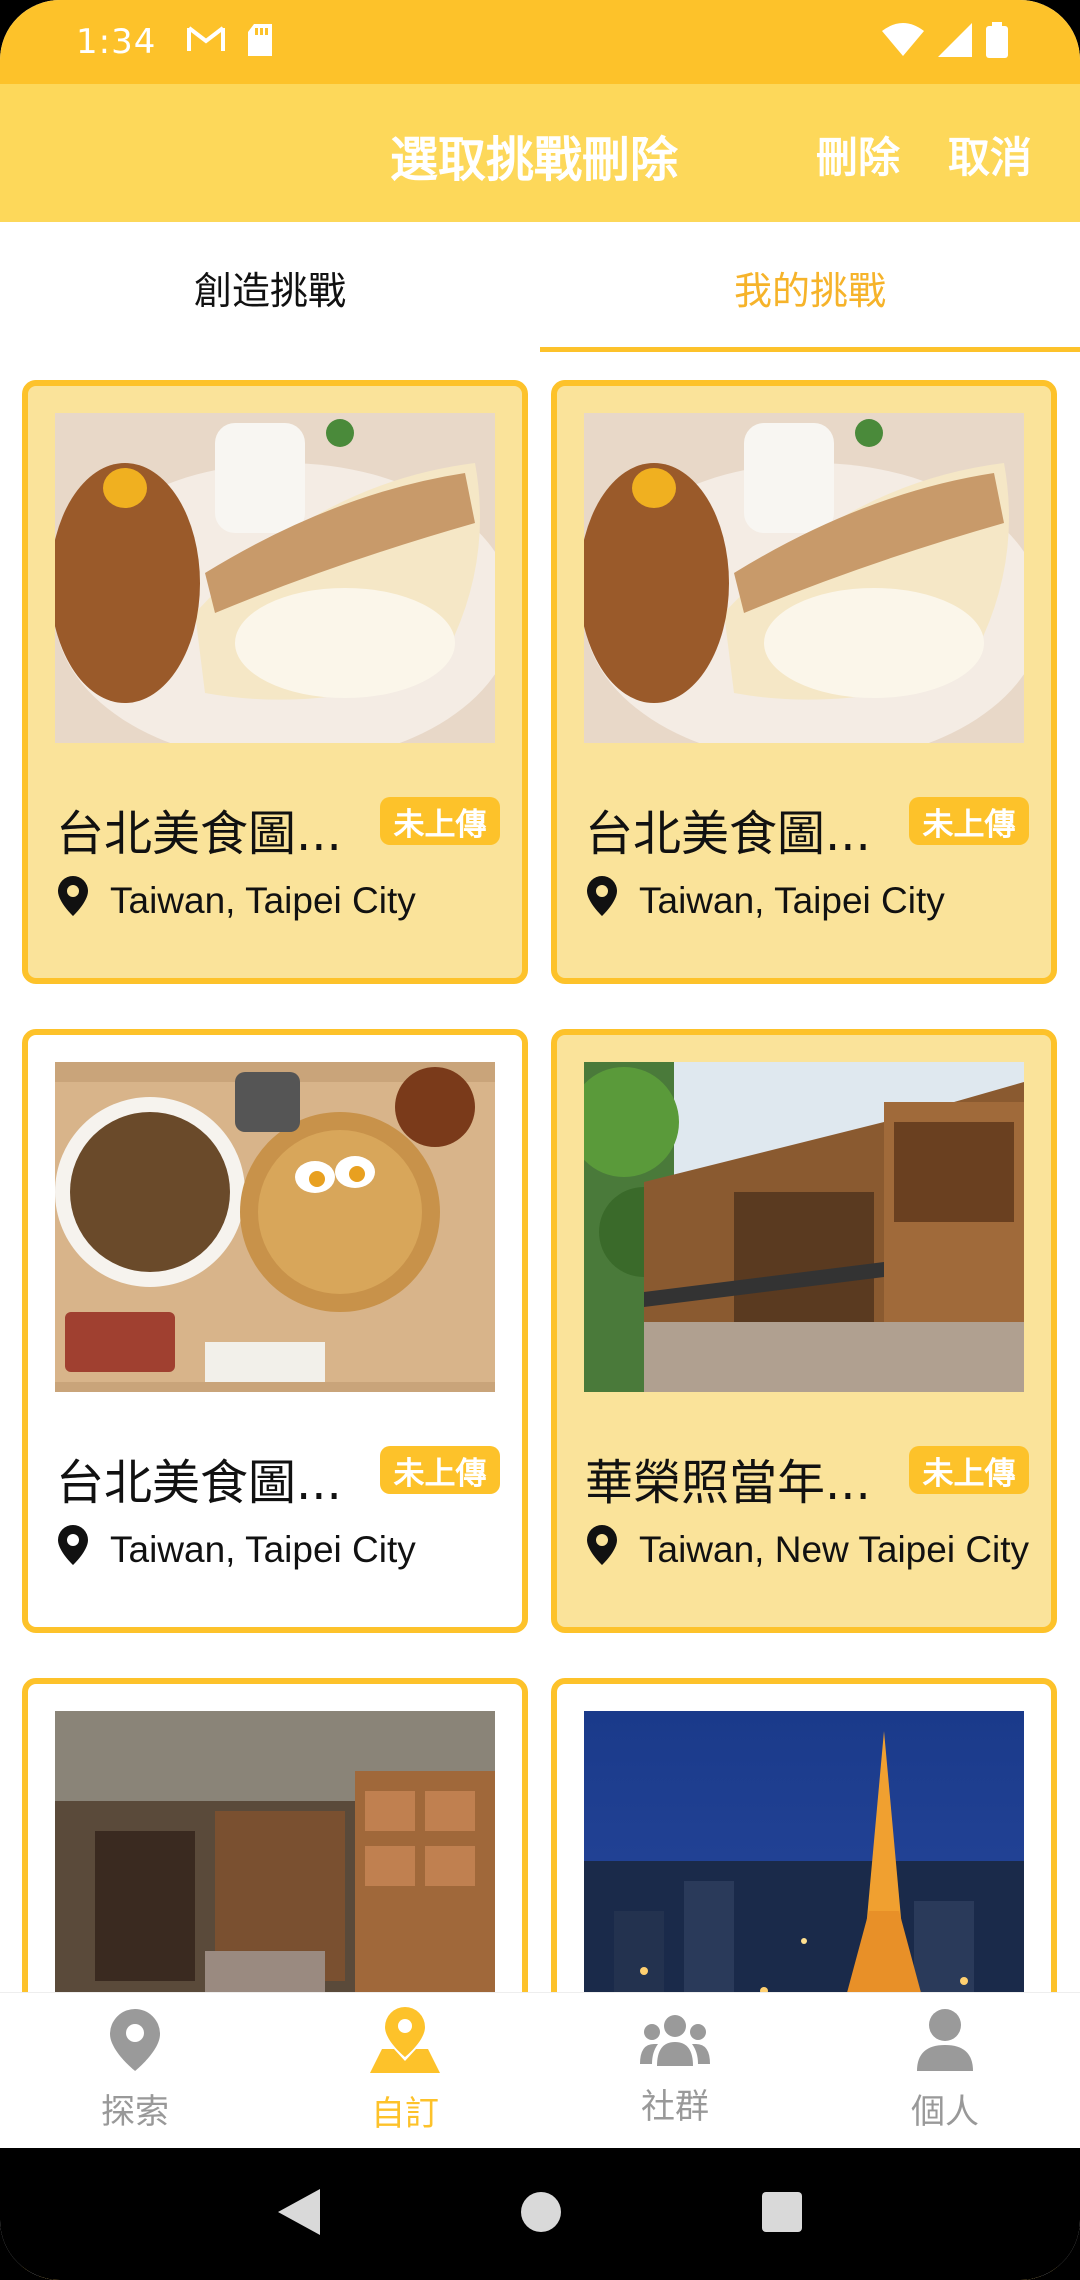  What do you see at coordinates (675, 2044) in the screenshot?
I see `people-icon` at bounding box center [675, 2044].